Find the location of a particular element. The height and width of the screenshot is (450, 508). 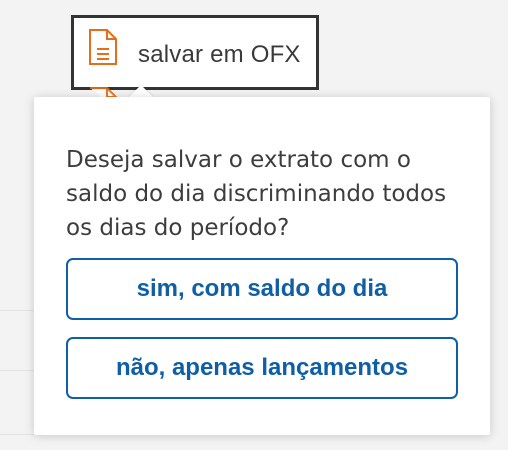

document-icon is located at coordinates (103, 47).